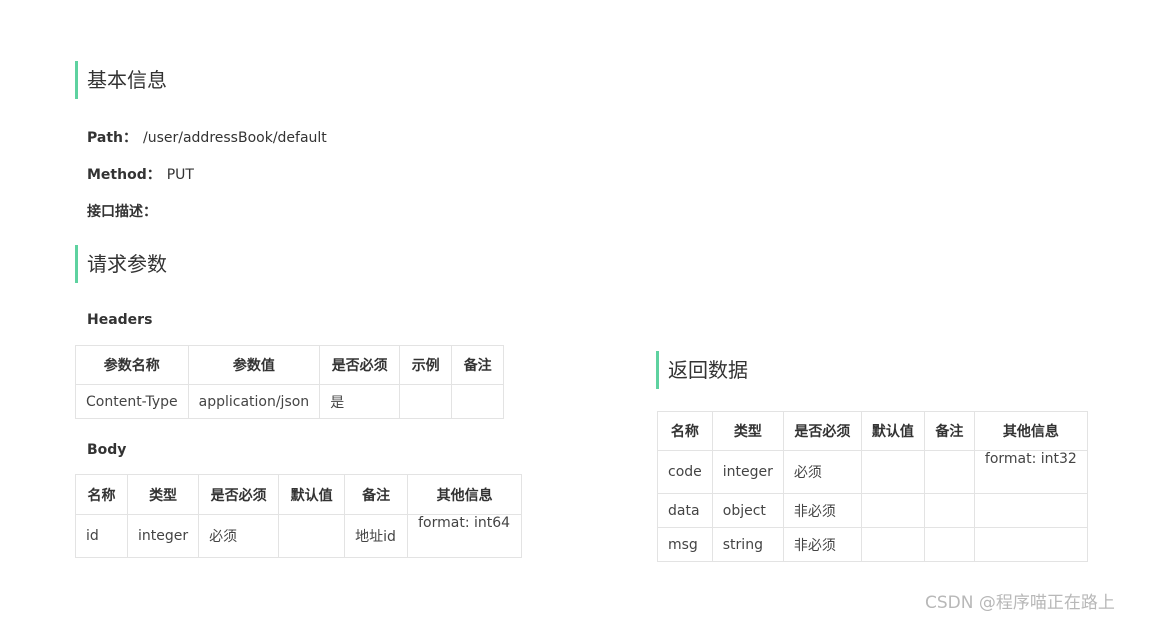 This screenshot has width=1152, height=619. Describe the element at coordinates (121, 80) in the screenshot. I see `basic-info-heading: 基本信息` at that location.